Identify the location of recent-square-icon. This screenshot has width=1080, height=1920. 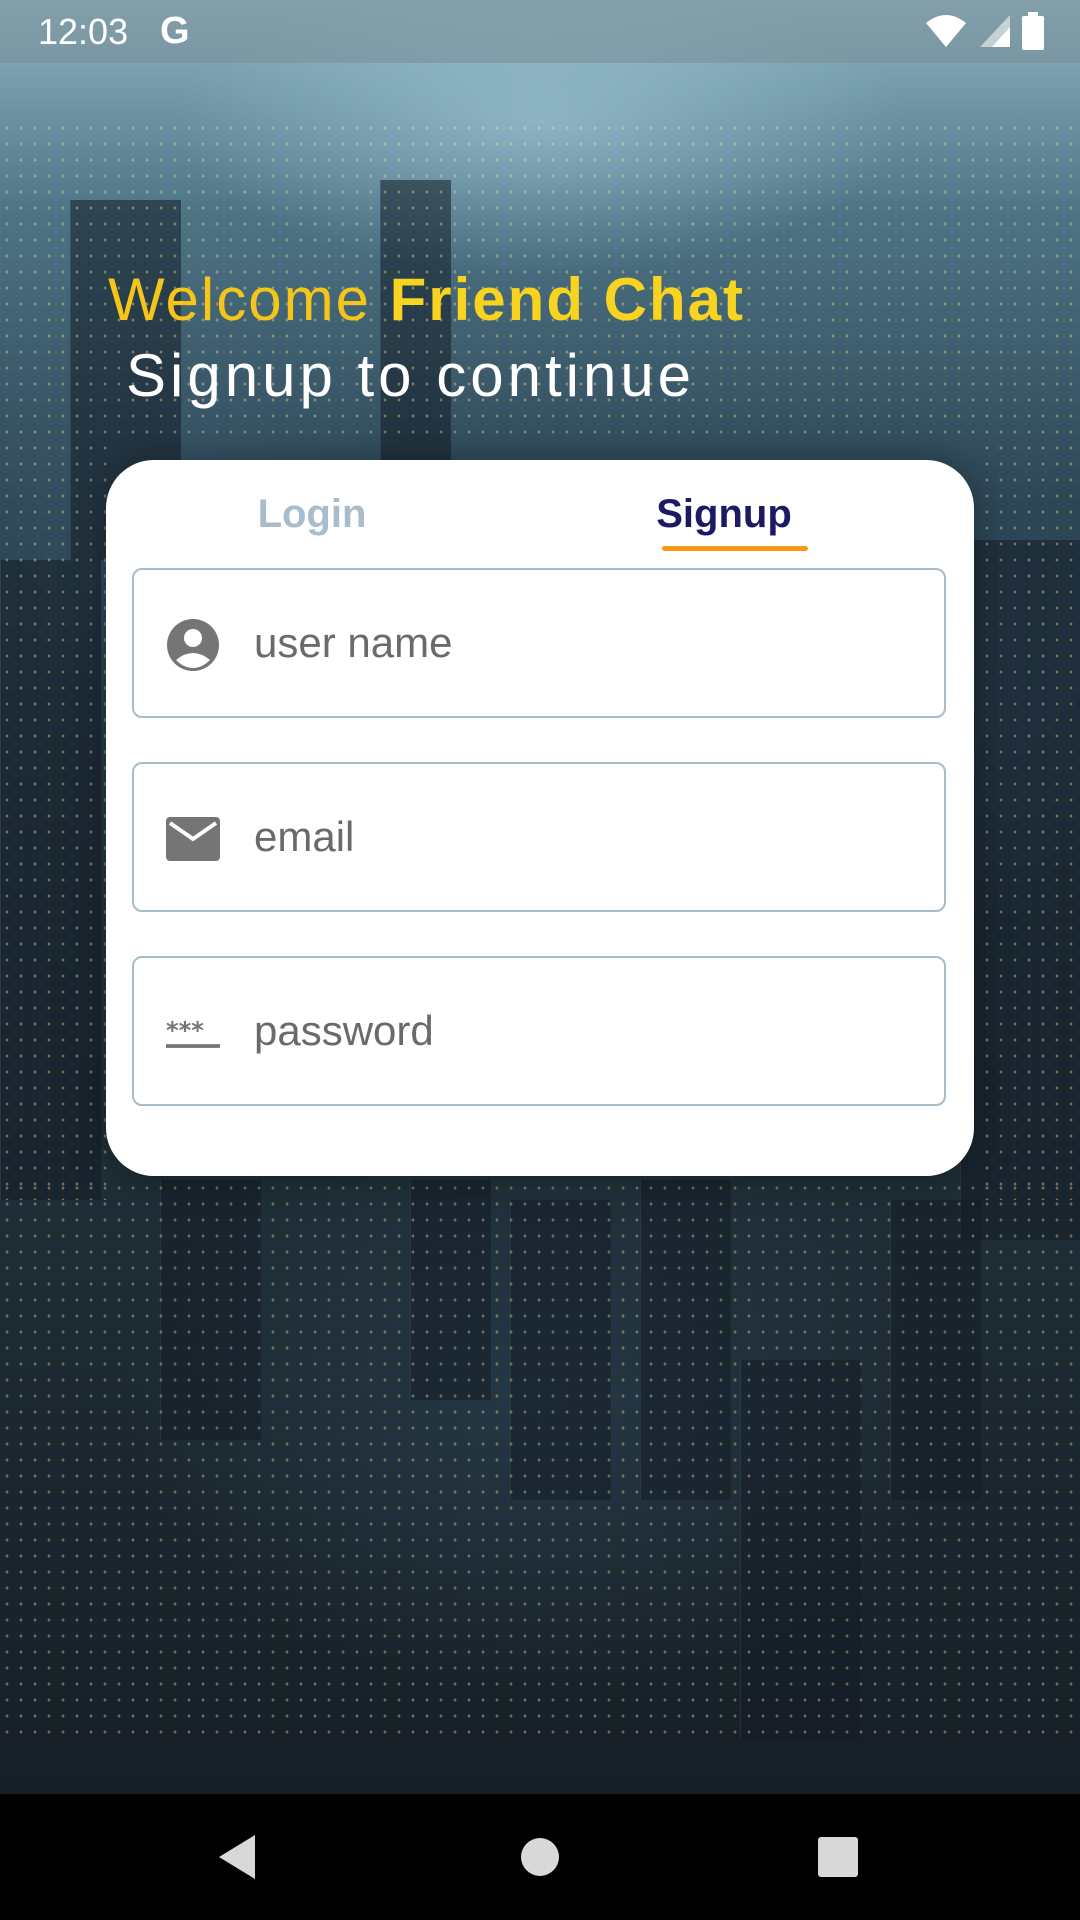
(838, 1859).